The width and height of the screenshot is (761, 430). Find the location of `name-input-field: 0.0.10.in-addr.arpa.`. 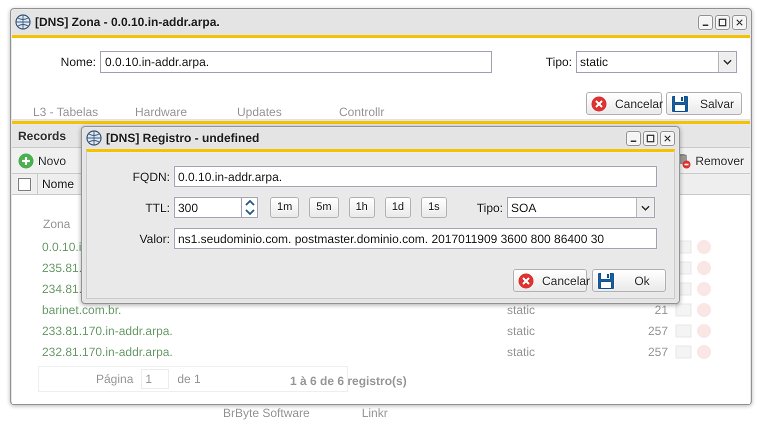

name-input-field: 0.0.10.in-addr.arpa. is located at coordinates (296, 62).